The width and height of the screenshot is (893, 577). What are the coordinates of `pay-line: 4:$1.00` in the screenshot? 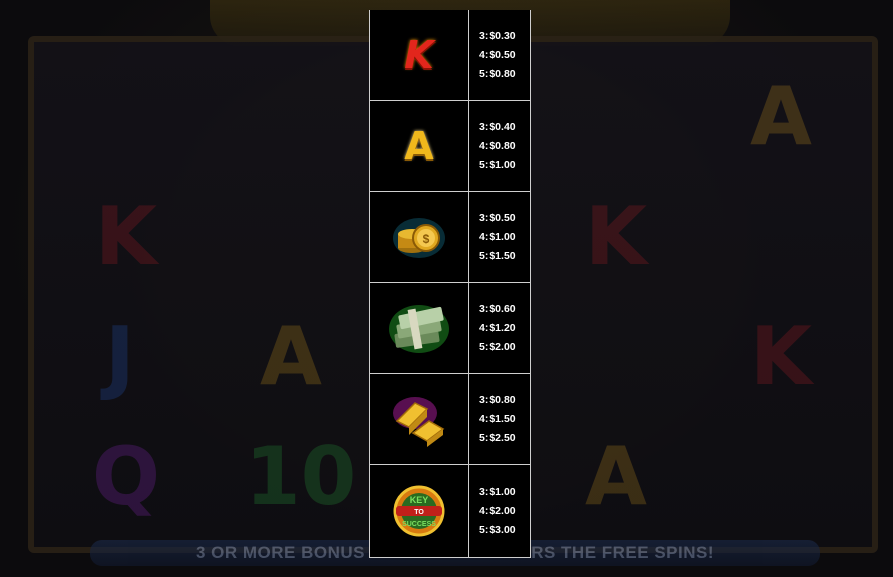 It's located at (497, 237).